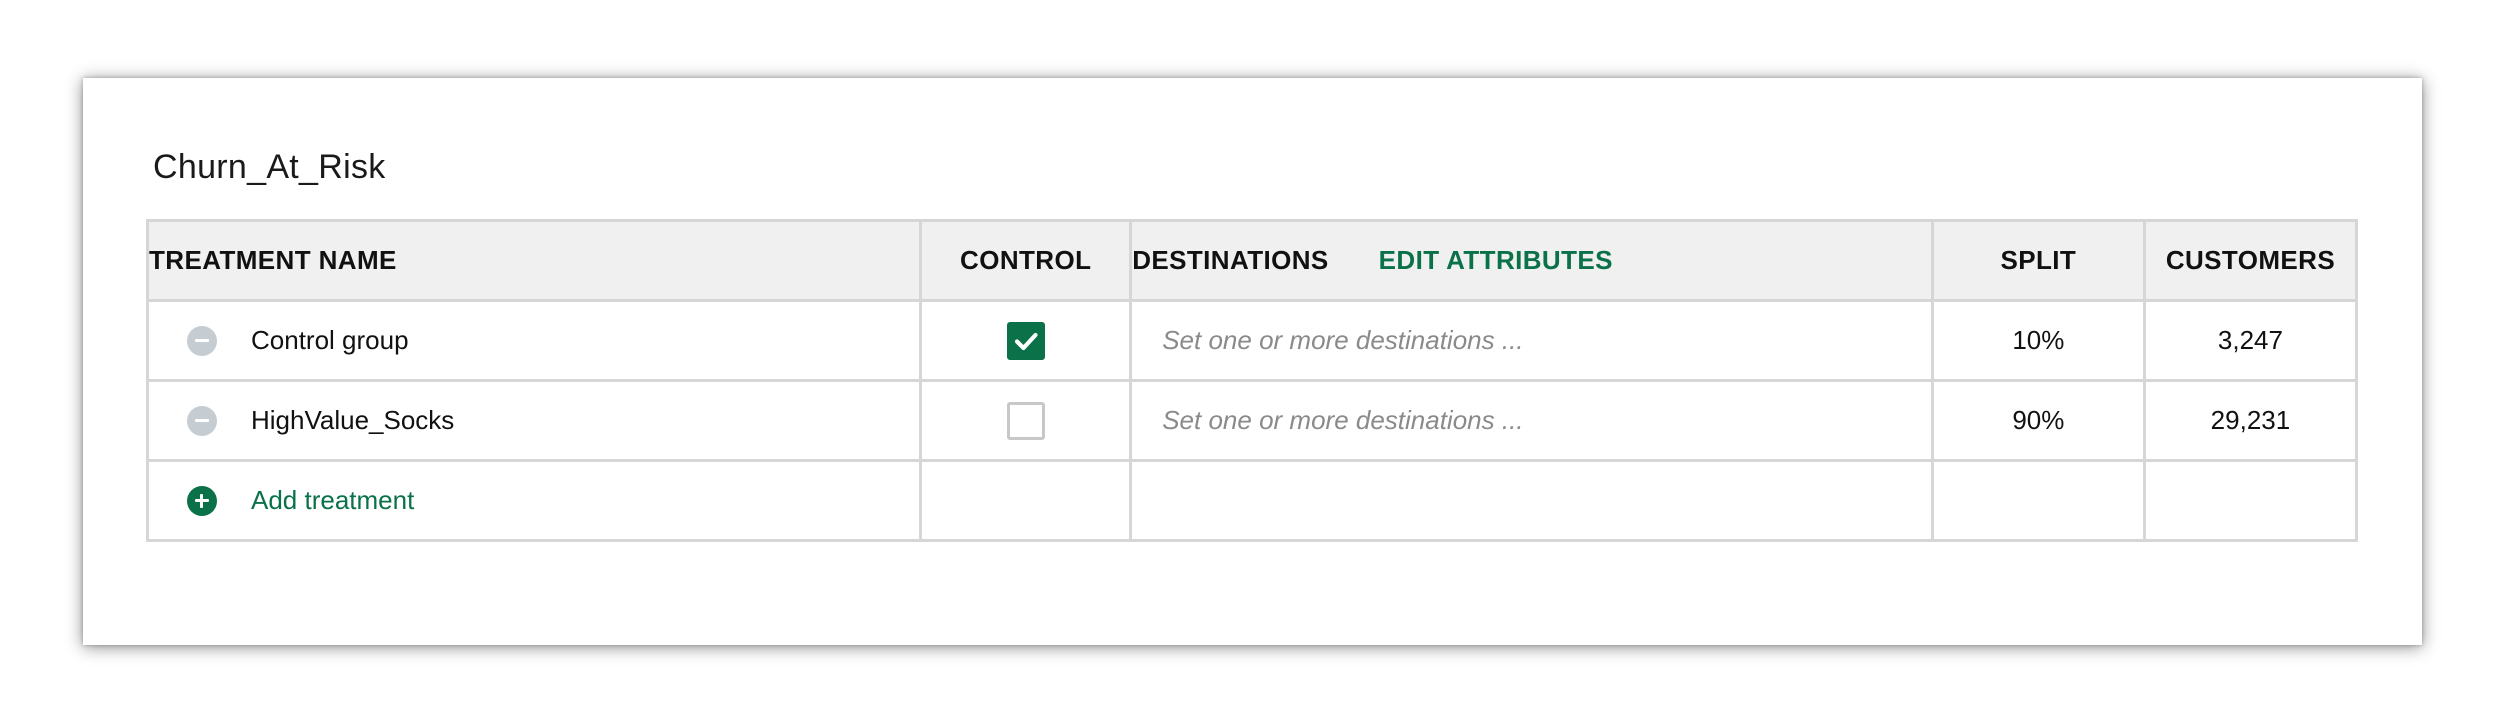 Image resolution: width=2501 pixels, height=713 pixels. Describe the element at coordinates (1026, 260) in the screenshot. I see `header-control: CONTROL` at that location.